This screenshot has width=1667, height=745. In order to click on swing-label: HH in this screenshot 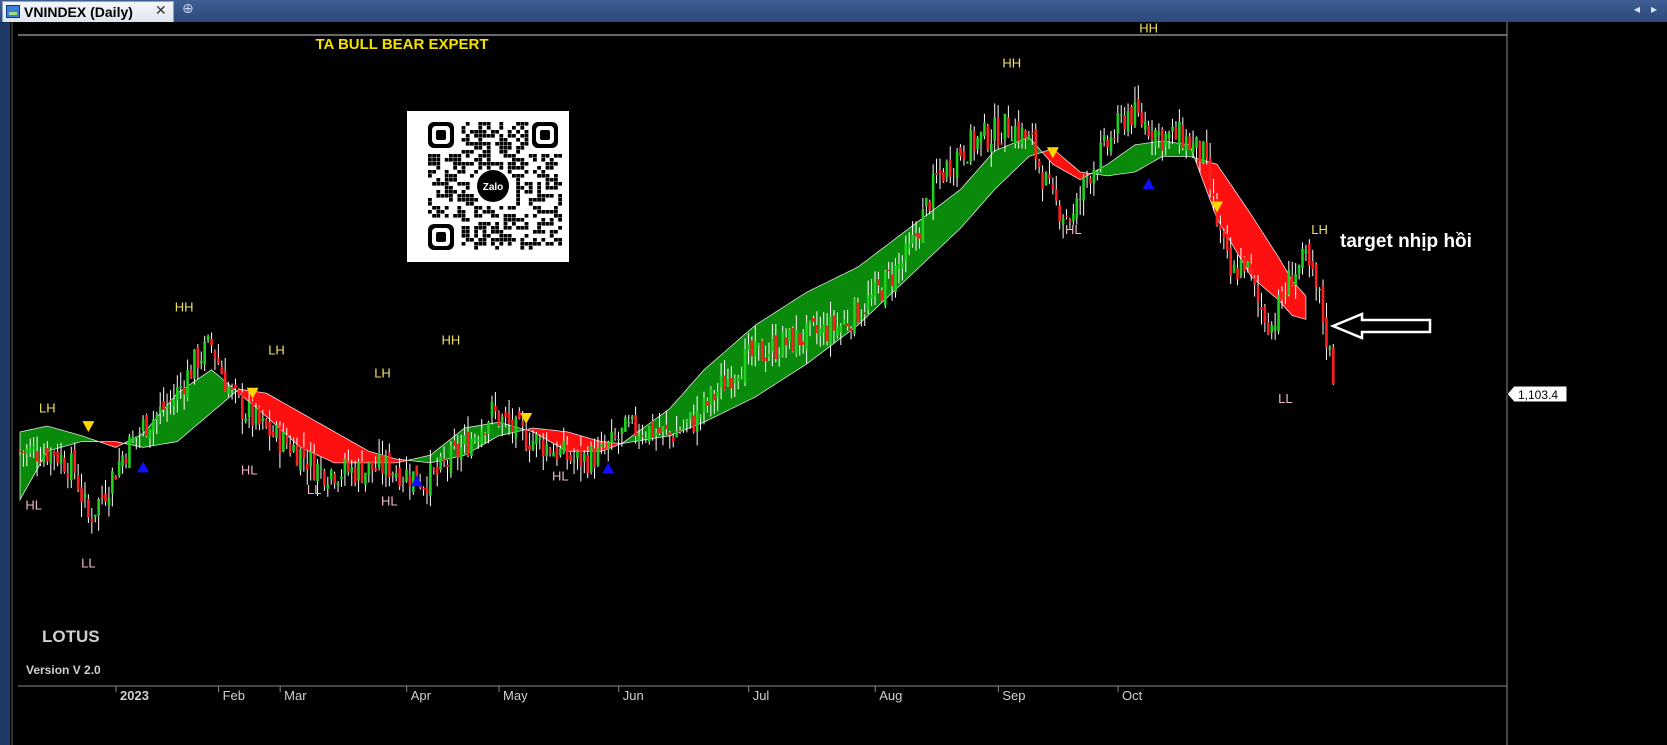, I will do `click(1011, 62)`.